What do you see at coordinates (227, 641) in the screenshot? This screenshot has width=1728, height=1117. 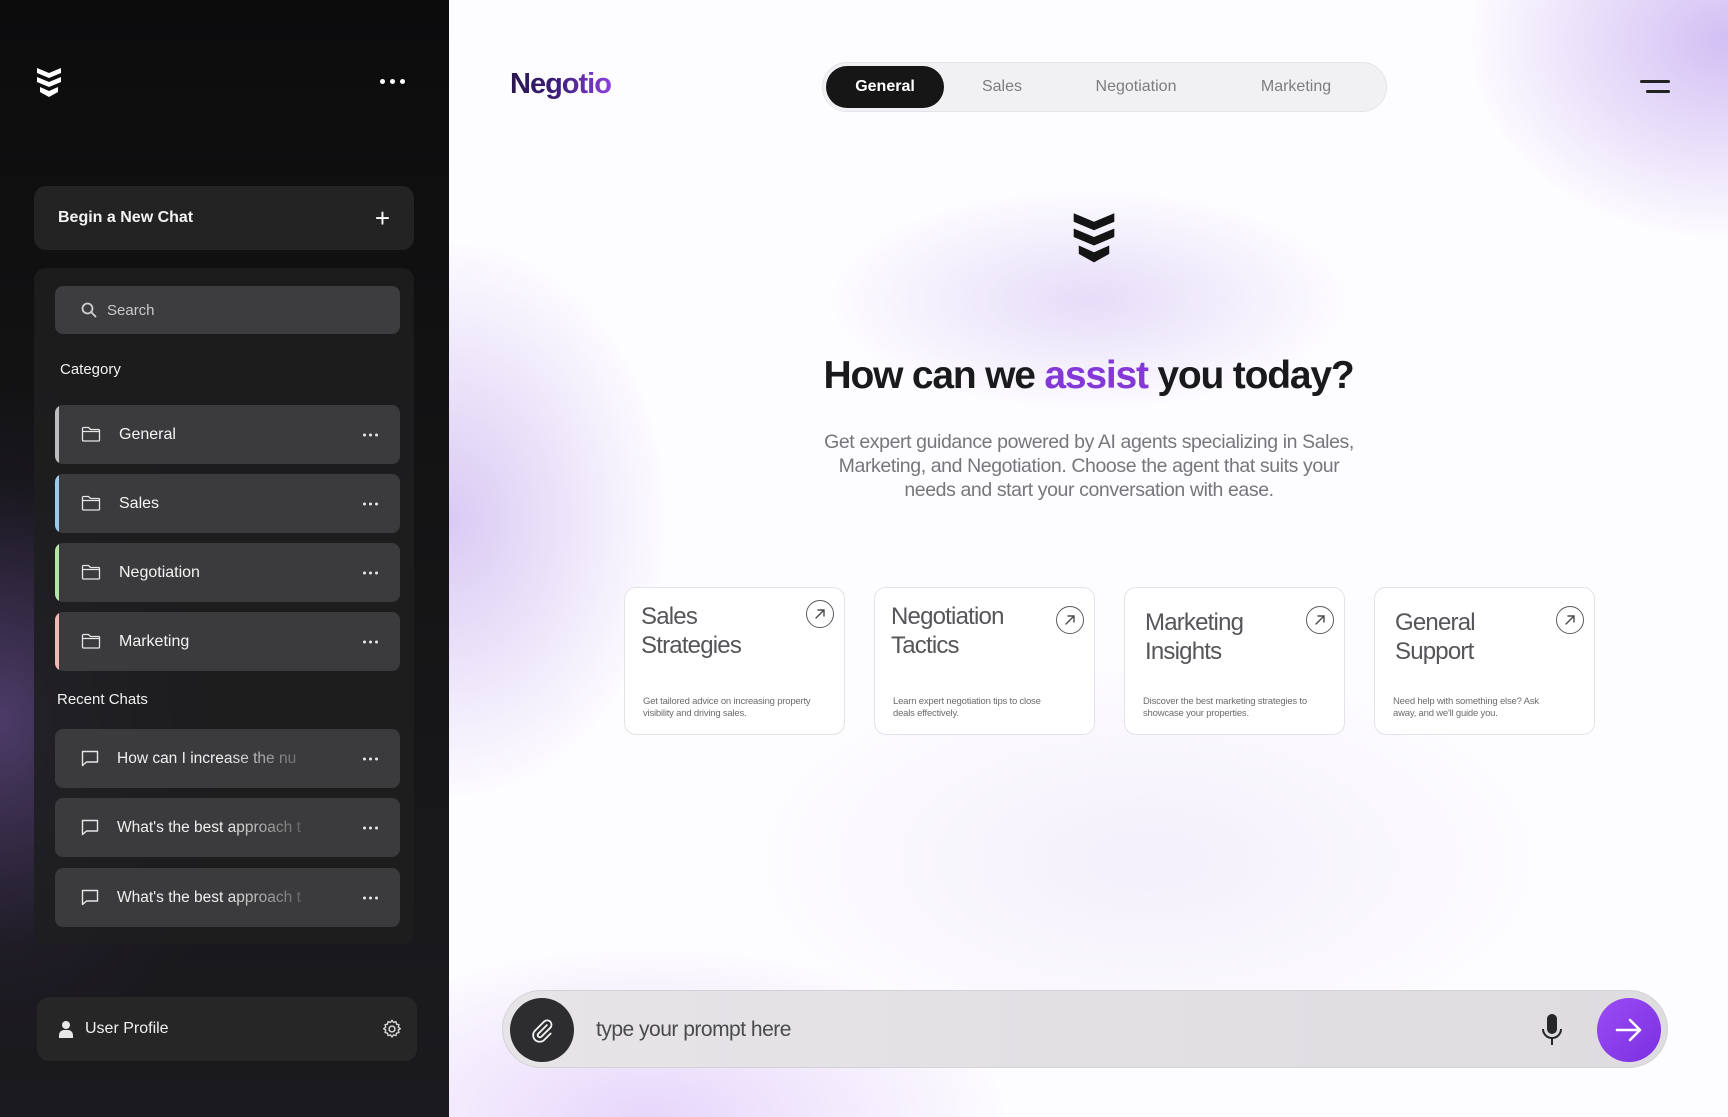 I see `category-item-marketing: Marketing` at bounding box center [227, 641].